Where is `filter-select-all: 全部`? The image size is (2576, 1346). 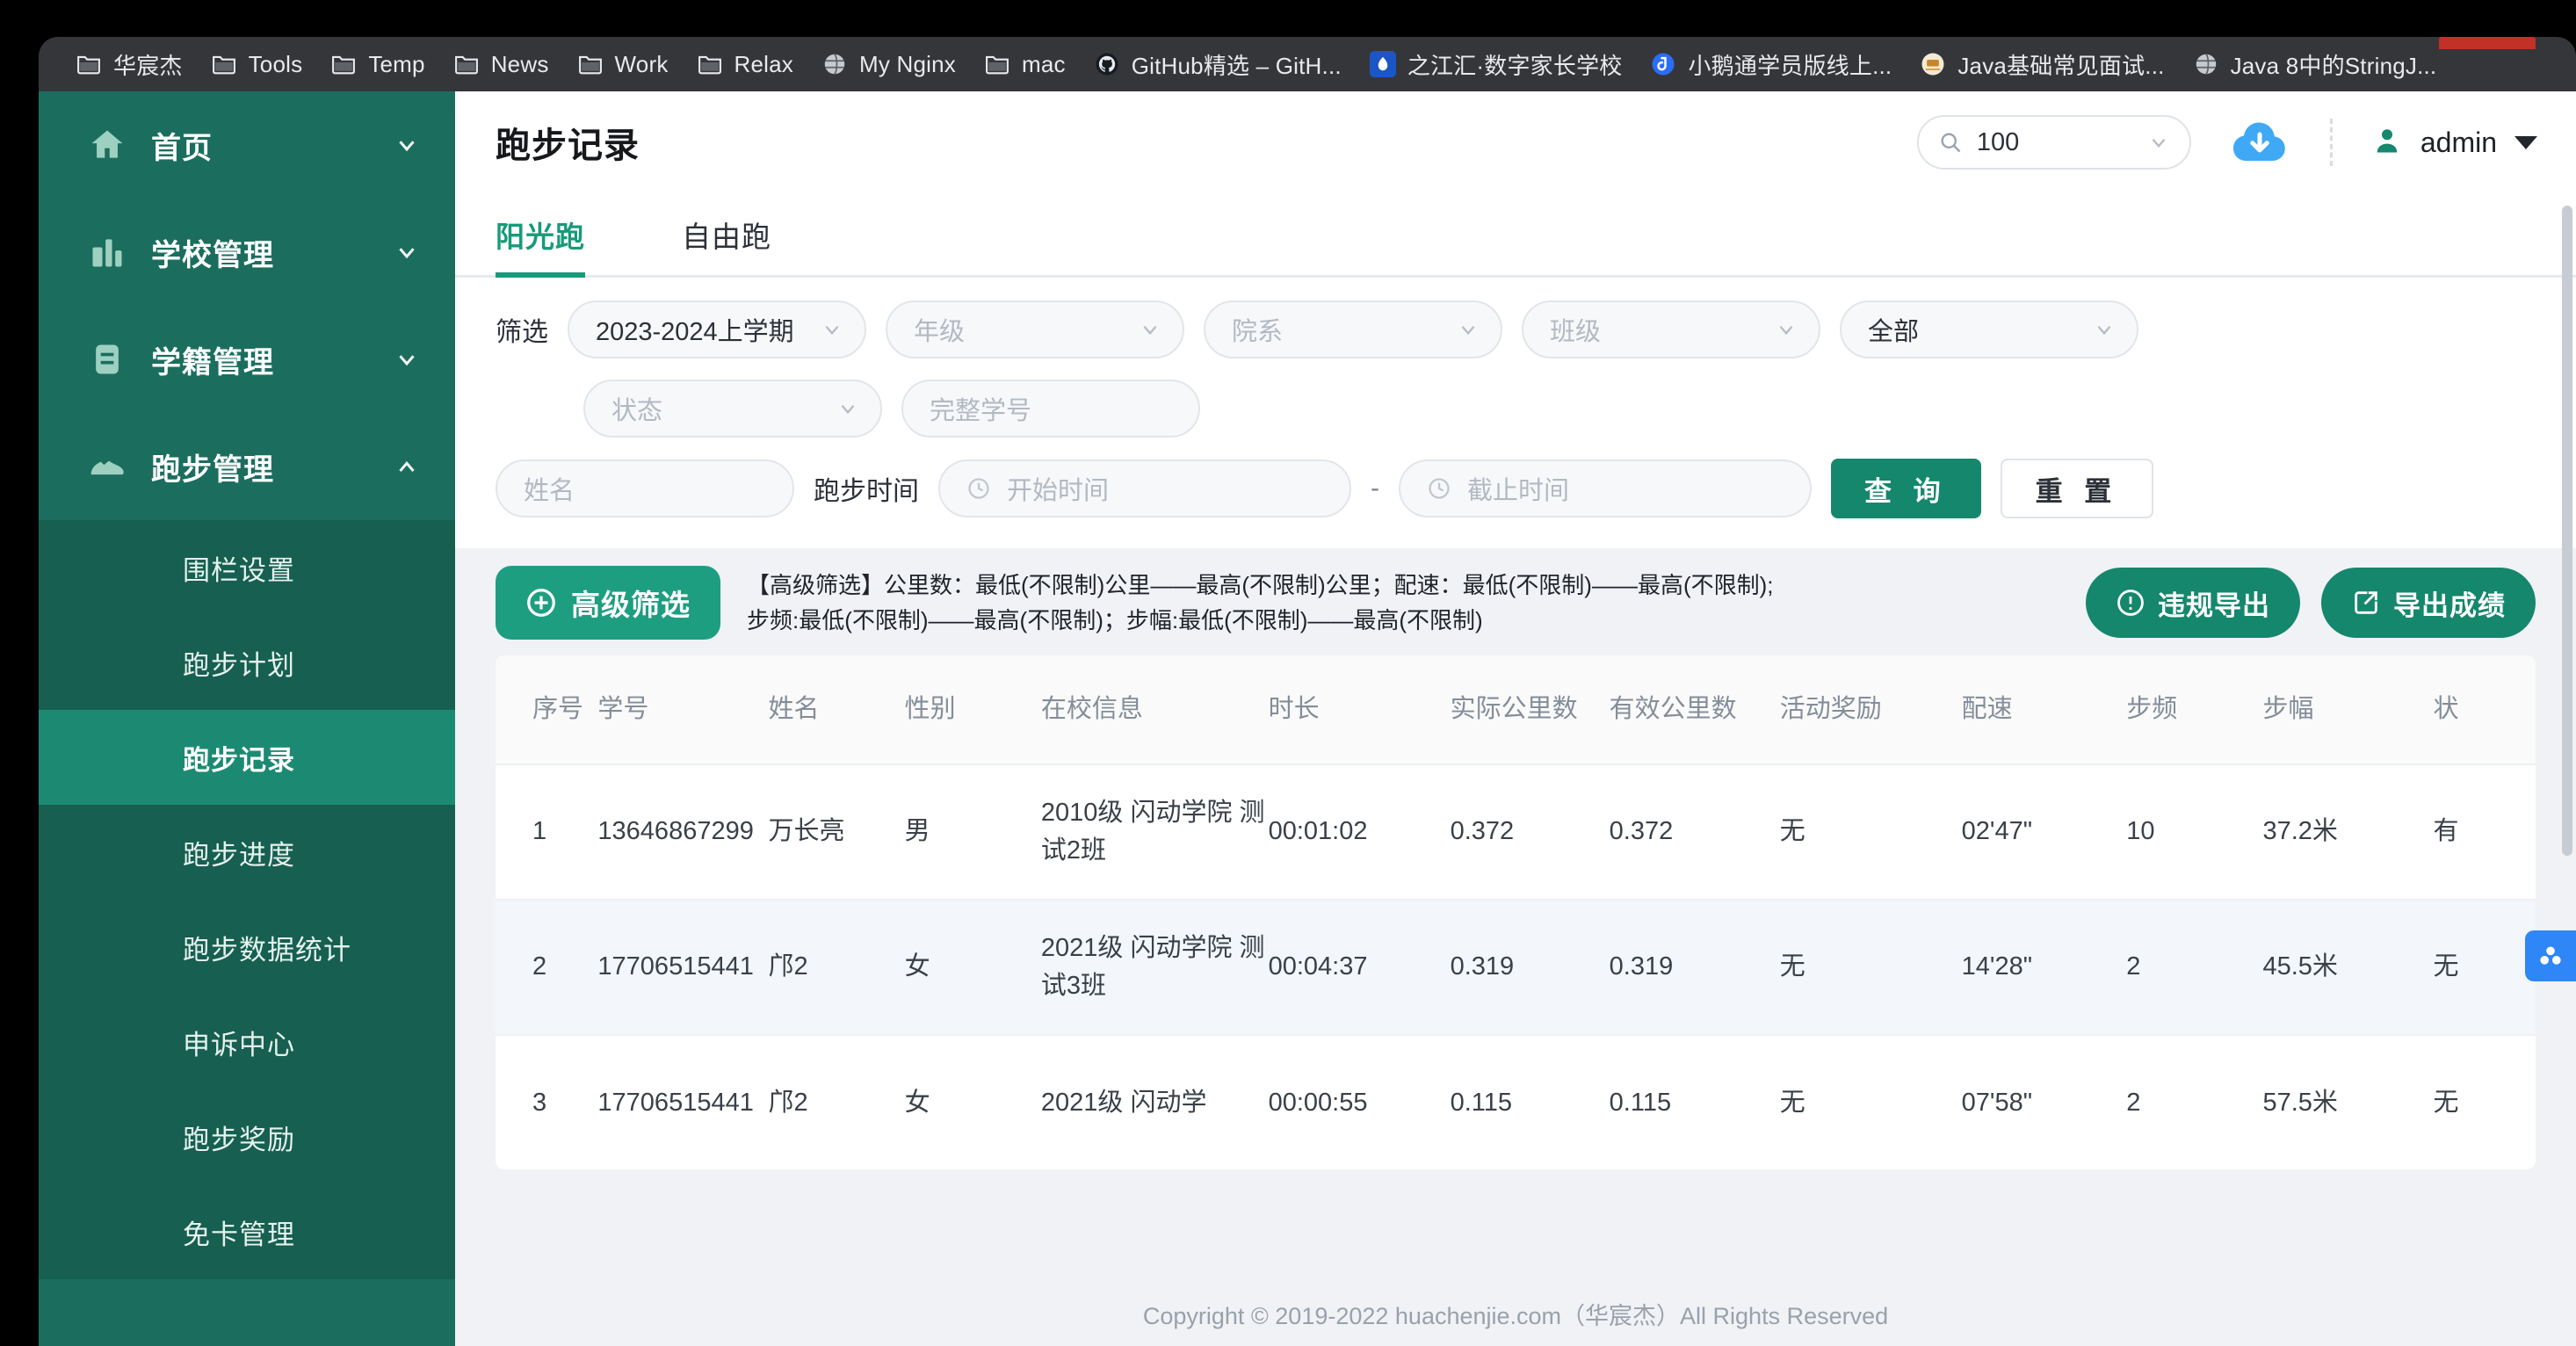 filter-select-all: 全部 is located at coordinates (1989, 329).